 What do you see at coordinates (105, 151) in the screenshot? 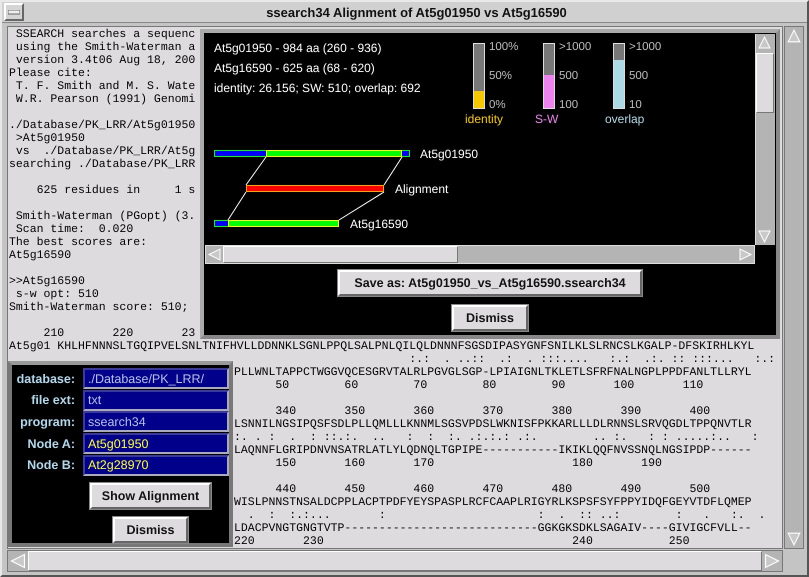
I see `output-line: vs ./Database/PK_LRR/At5g` at bounding box center [105, 151].